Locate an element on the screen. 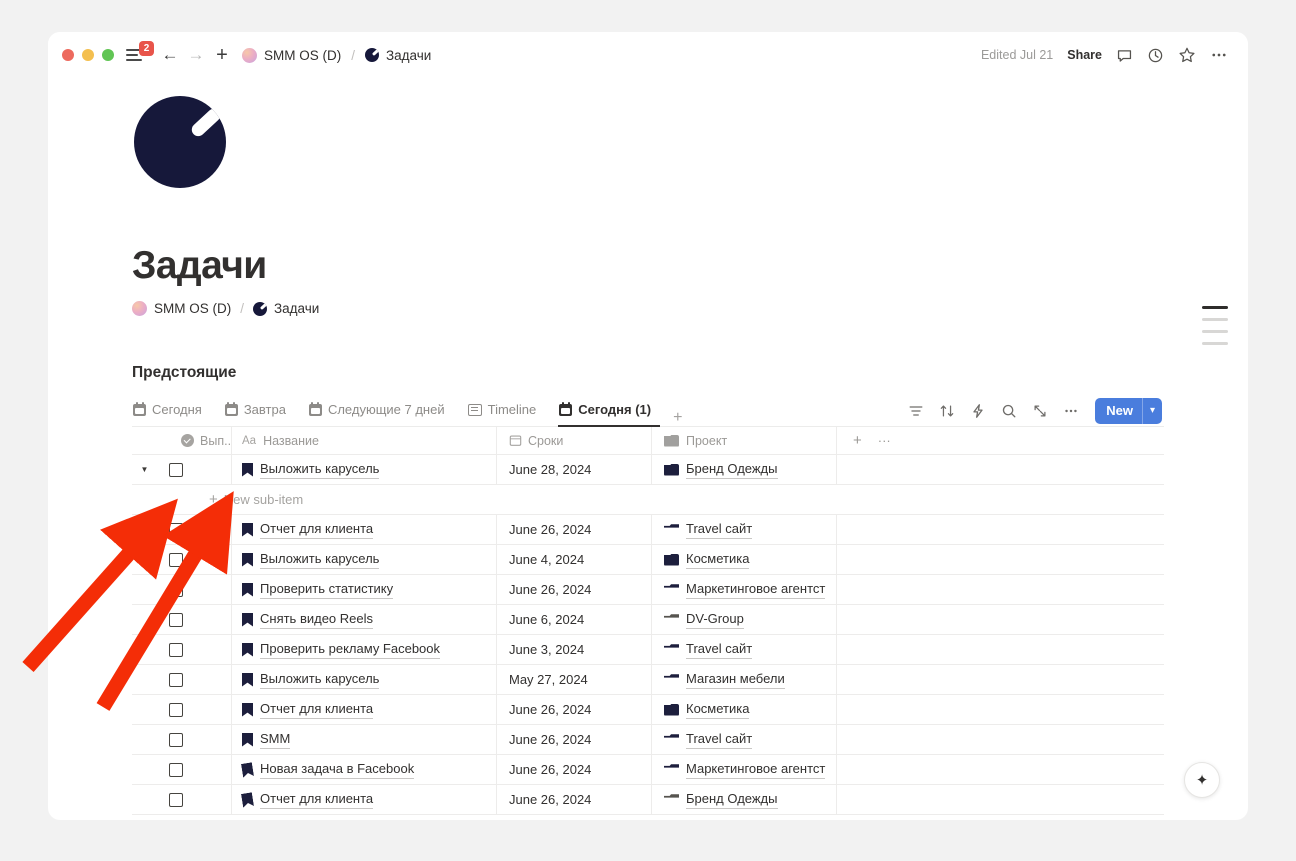  cell-project: DV-Group is located at coordinates (744, 619).